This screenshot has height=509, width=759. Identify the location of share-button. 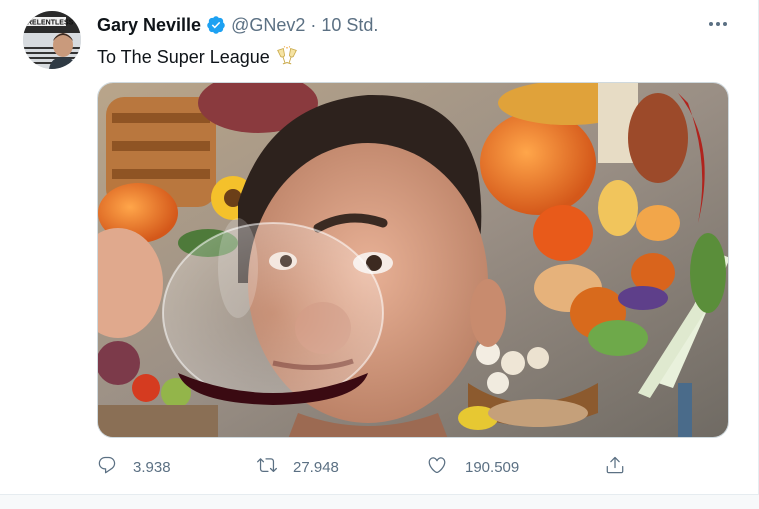
(615, 467).